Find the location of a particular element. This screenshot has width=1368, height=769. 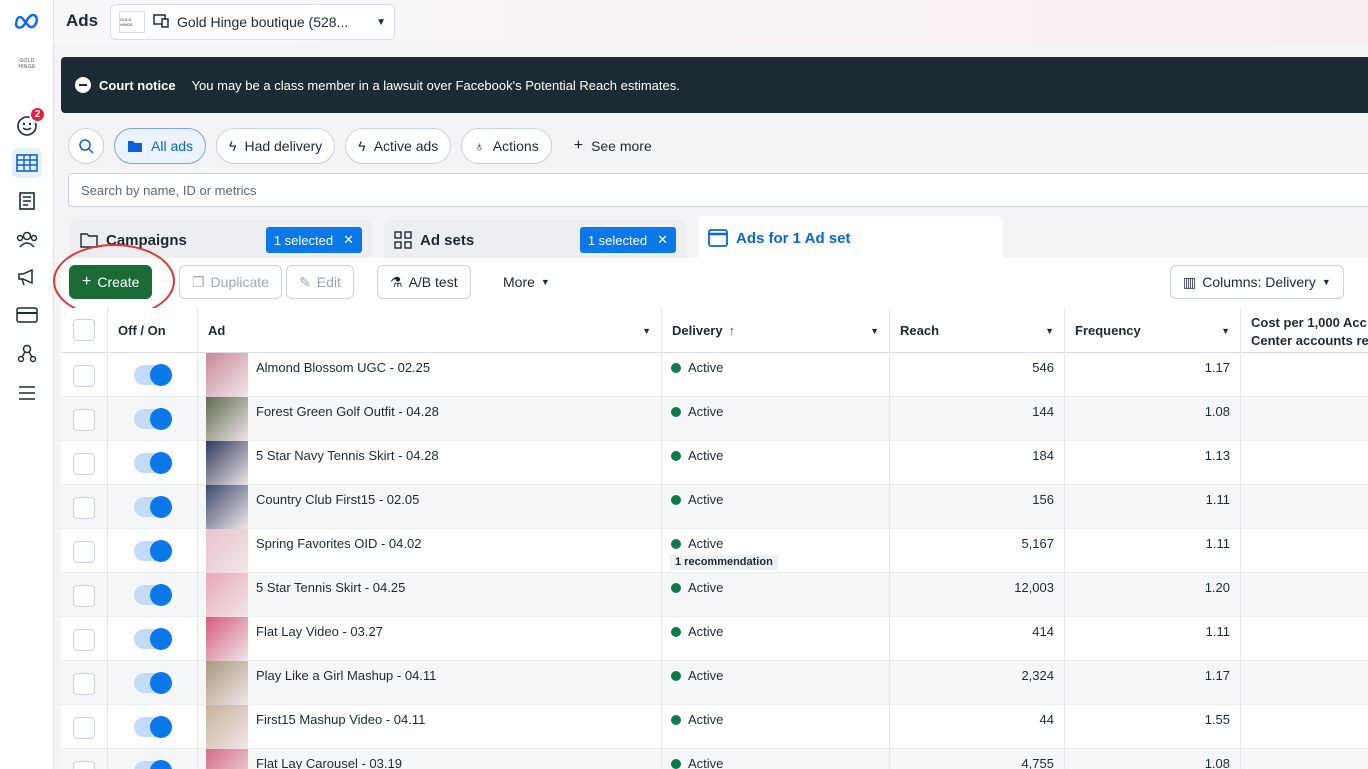

folder-icon is located at coordinates (135, 146).